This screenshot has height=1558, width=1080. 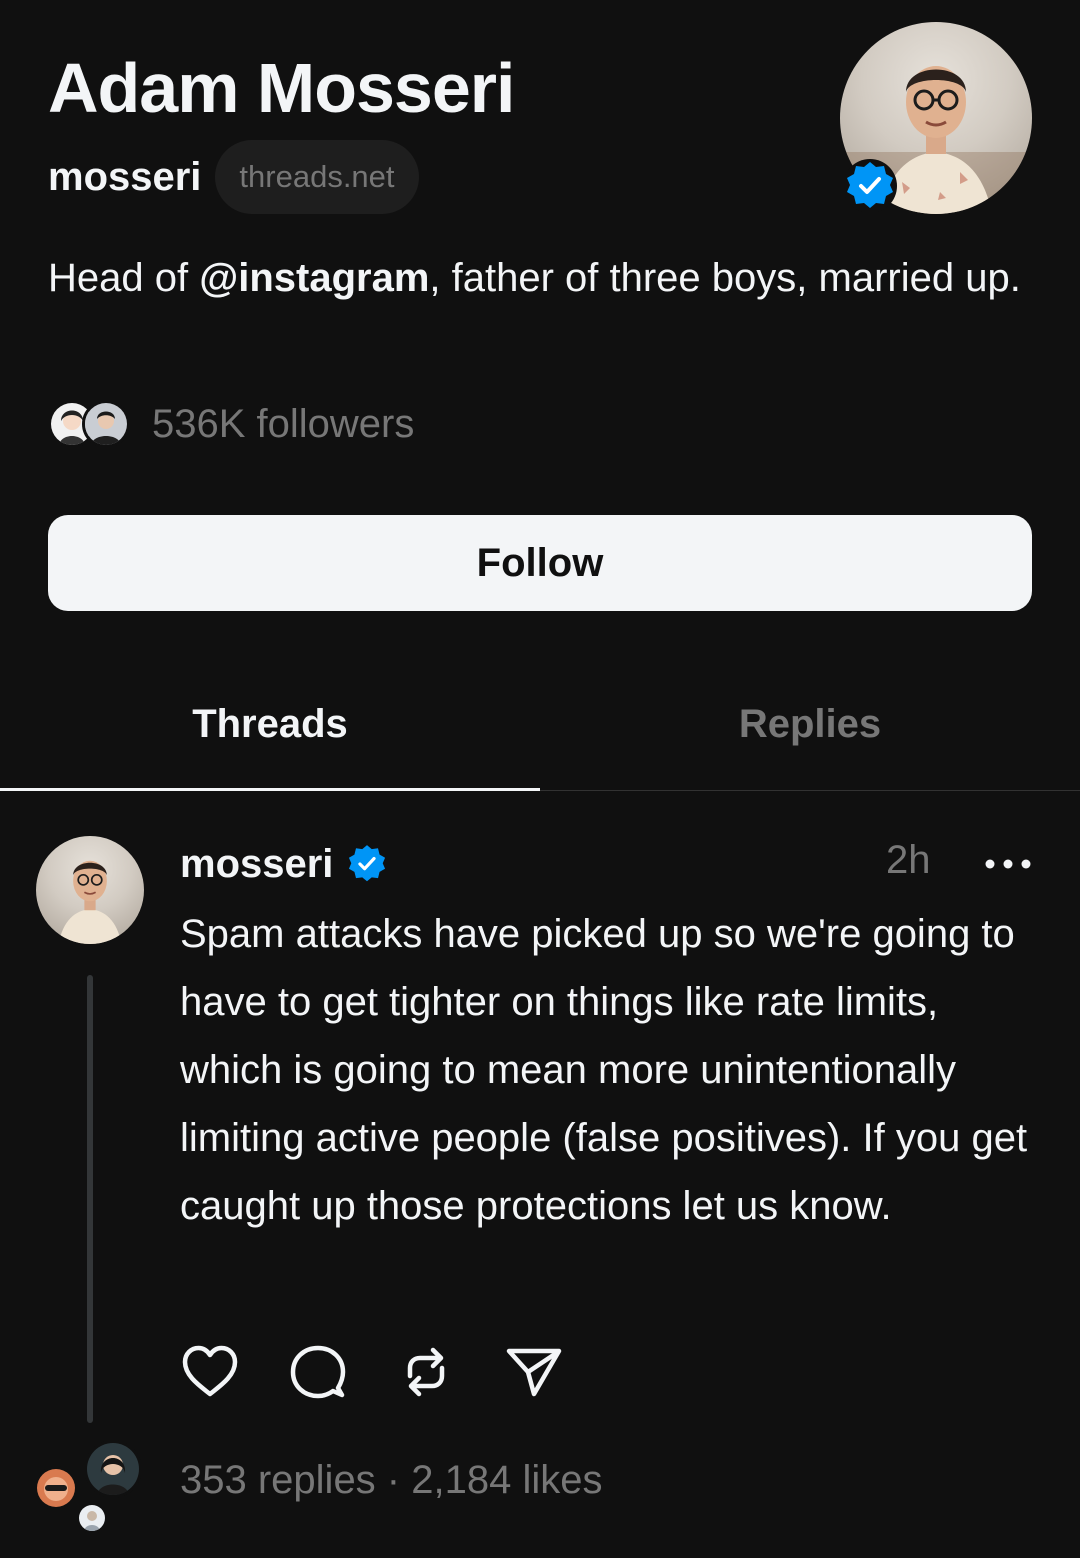 I want to click on follower-avatar, so click(x=106, y=424).